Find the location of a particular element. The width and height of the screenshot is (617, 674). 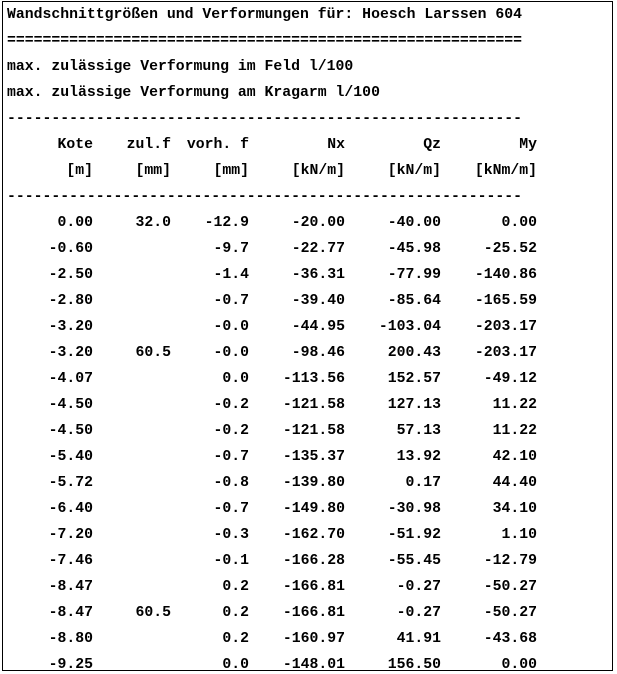

column-header-my: My is located at coordinates (528, 145).